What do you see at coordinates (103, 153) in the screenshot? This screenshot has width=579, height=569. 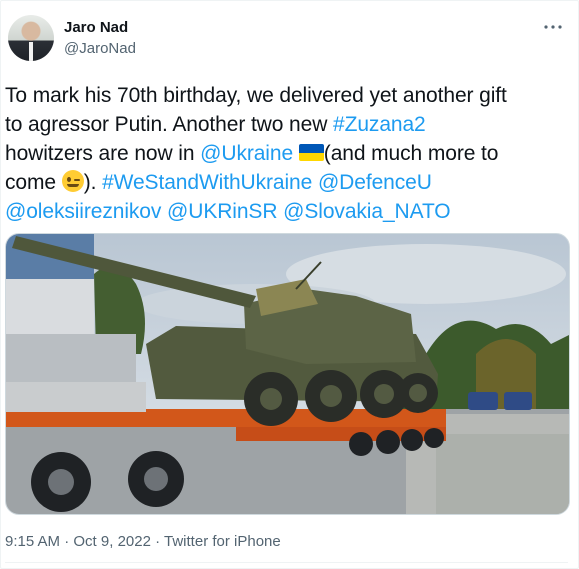 I see `tweet-text-line: howitzers are now in` at bounding box center [103, 153].